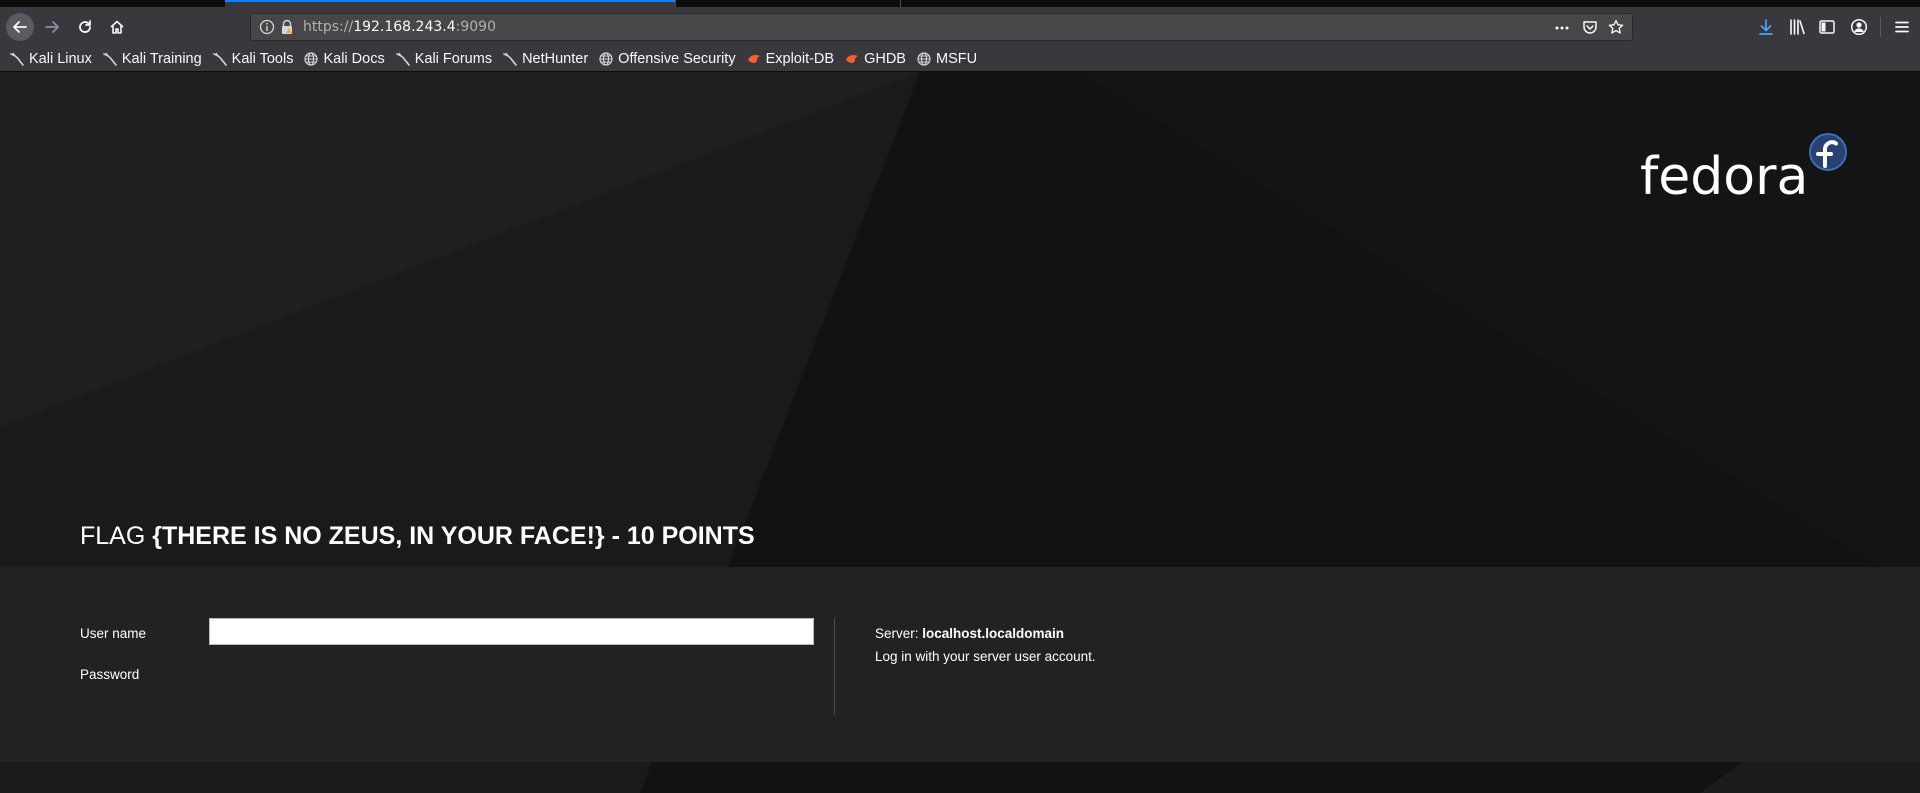 The height and width of the screenshot is (793, 1920). What do you see at coordinates (116, 536) in the screenshot?
I see `flag-prefix: FLAG` at bounding box center [116, 536].